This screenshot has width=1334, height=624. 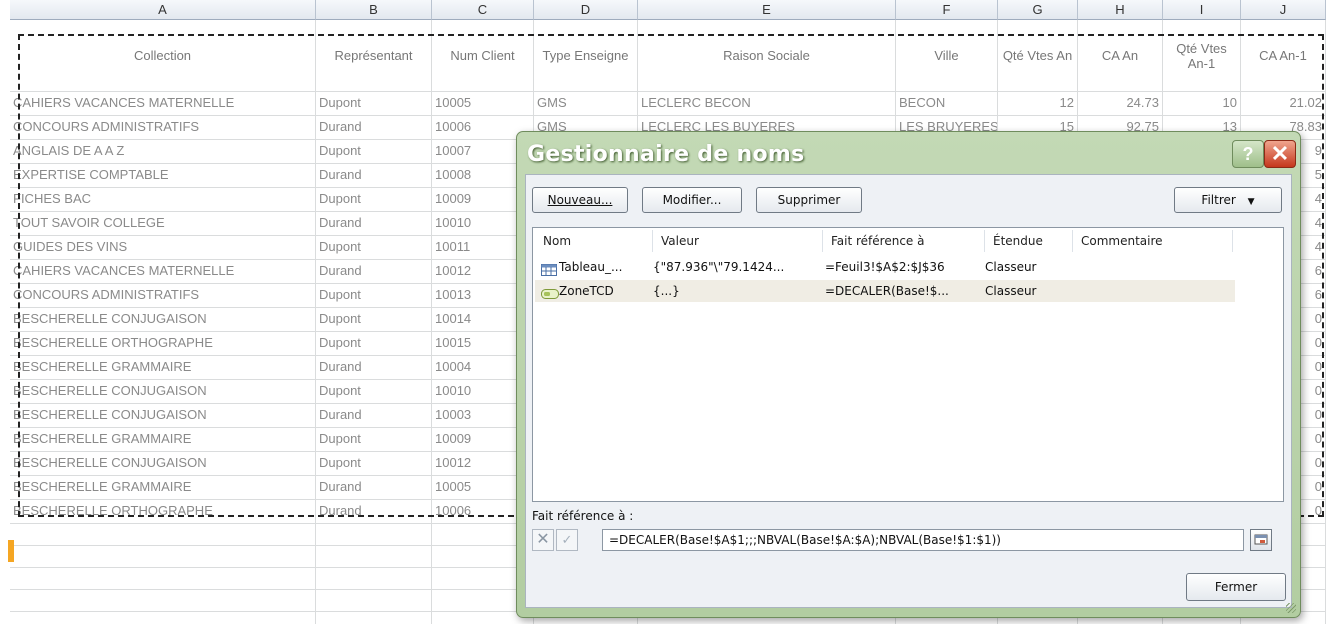 I want to click on table-cell: TOUT SAVOIR COLLEGE, so click(x=163, y=224).